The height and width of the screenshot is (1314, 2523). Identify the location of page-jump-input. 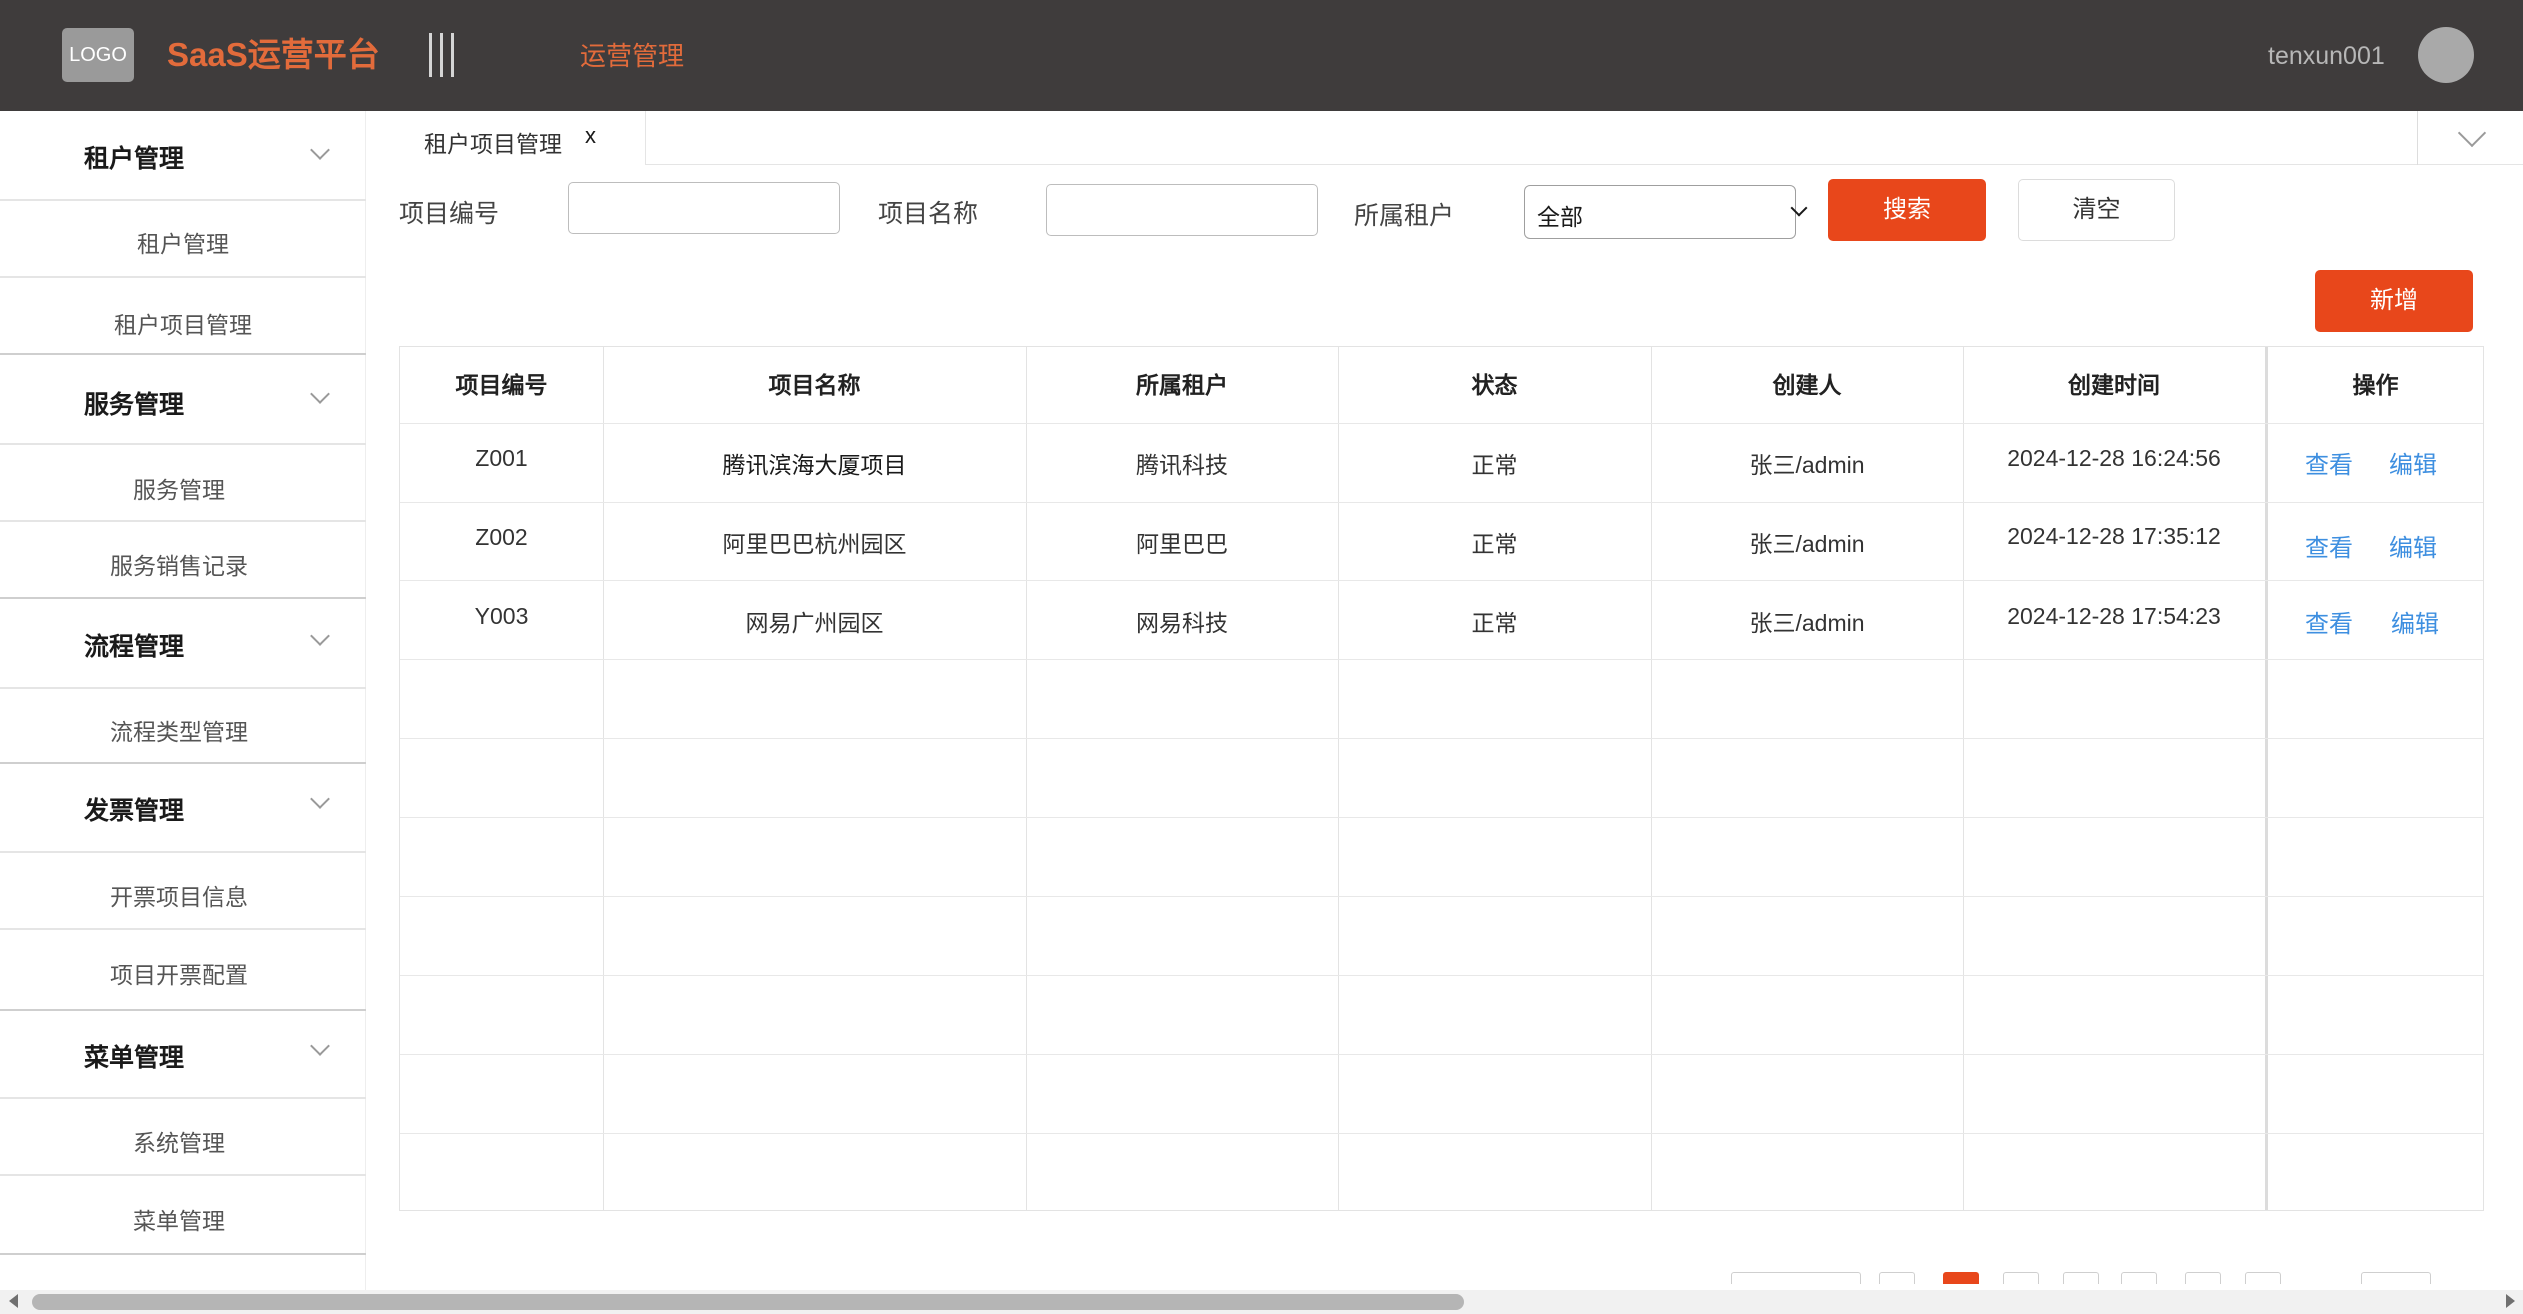
(2396, 1278).